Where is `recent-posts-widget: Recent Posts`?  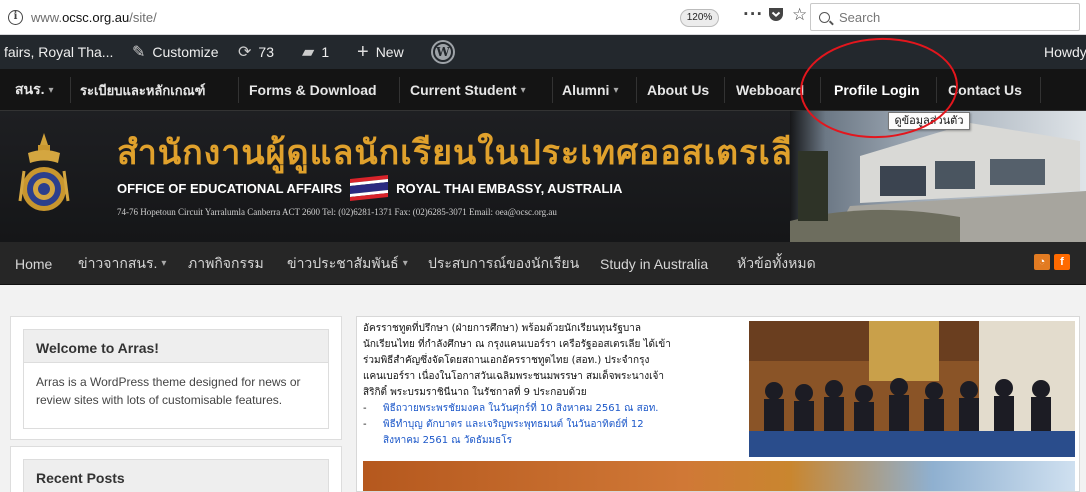 recent-posts-widget: Recent Posts is located at coordinates (176, 469).